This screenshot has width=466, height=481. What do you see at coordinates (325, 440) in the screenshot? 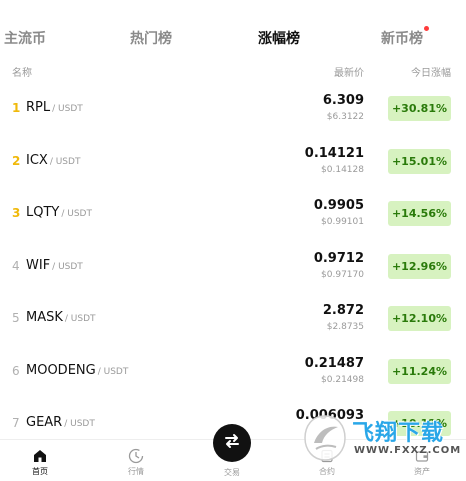
I see `watermark-logo-icon` at bounding box center [325, 440].